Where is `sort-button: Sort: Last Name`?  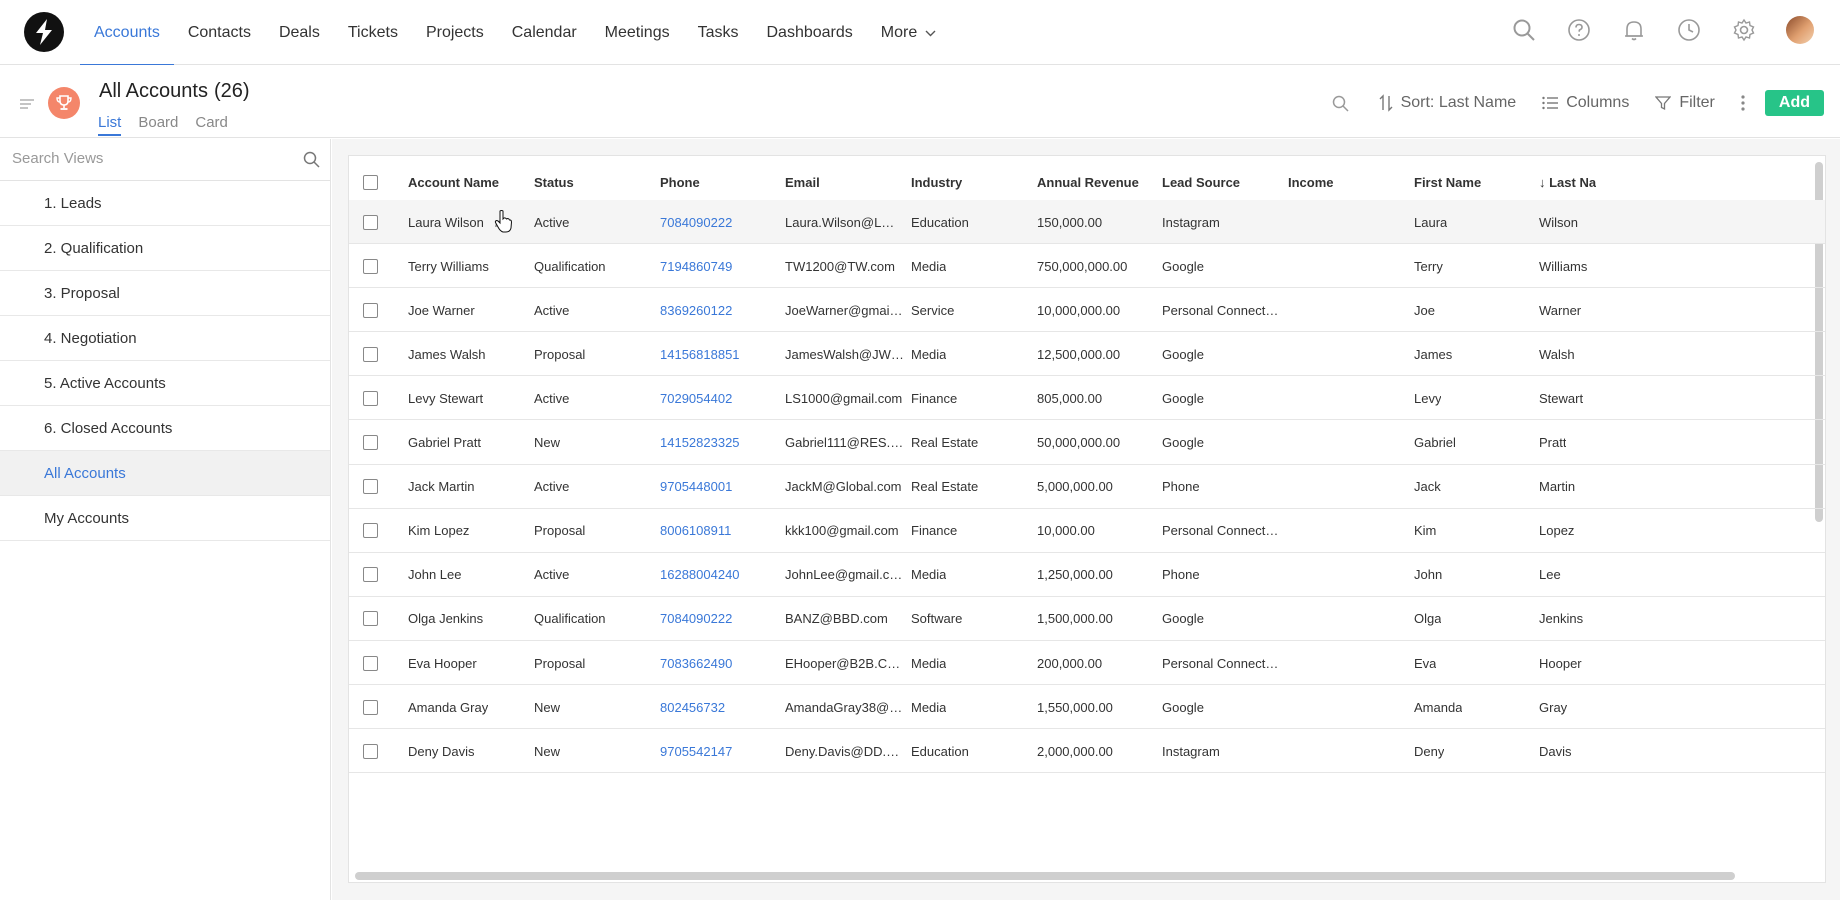
sort-button: Sort: Last Name is located at coordinates (1447, 103).